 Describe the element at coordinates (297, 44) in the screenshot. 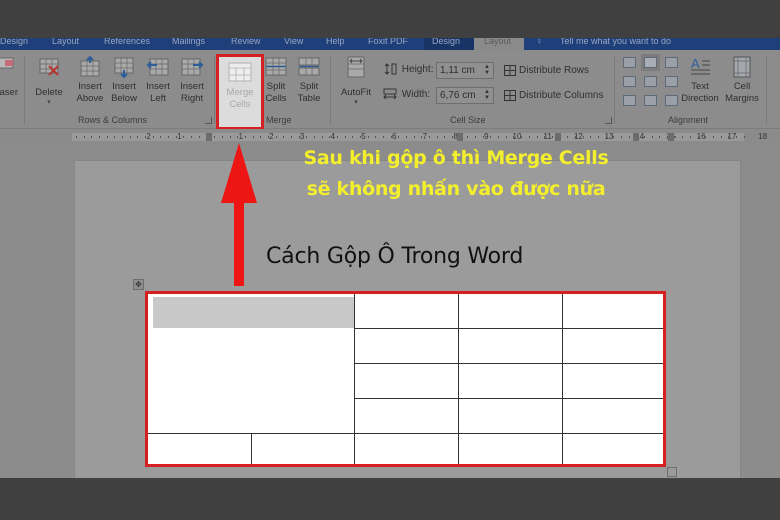

I see `tab-view: View` at that location.